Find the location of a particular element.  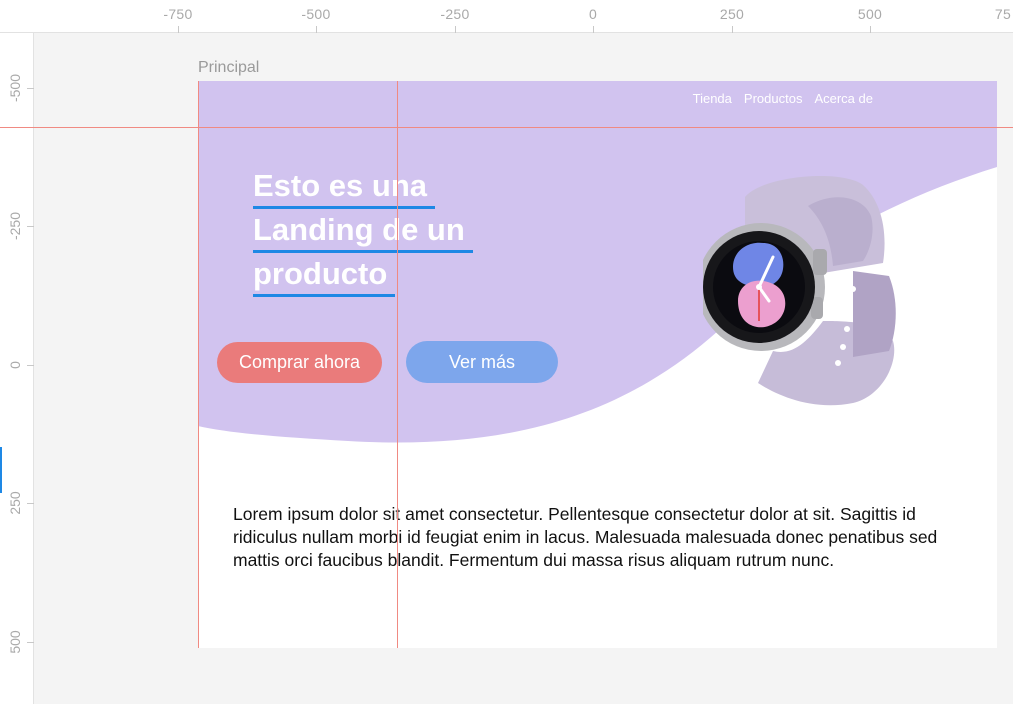

vertical-ruler: -500 -250 0 250 500 is located at coordinates (17, 368).